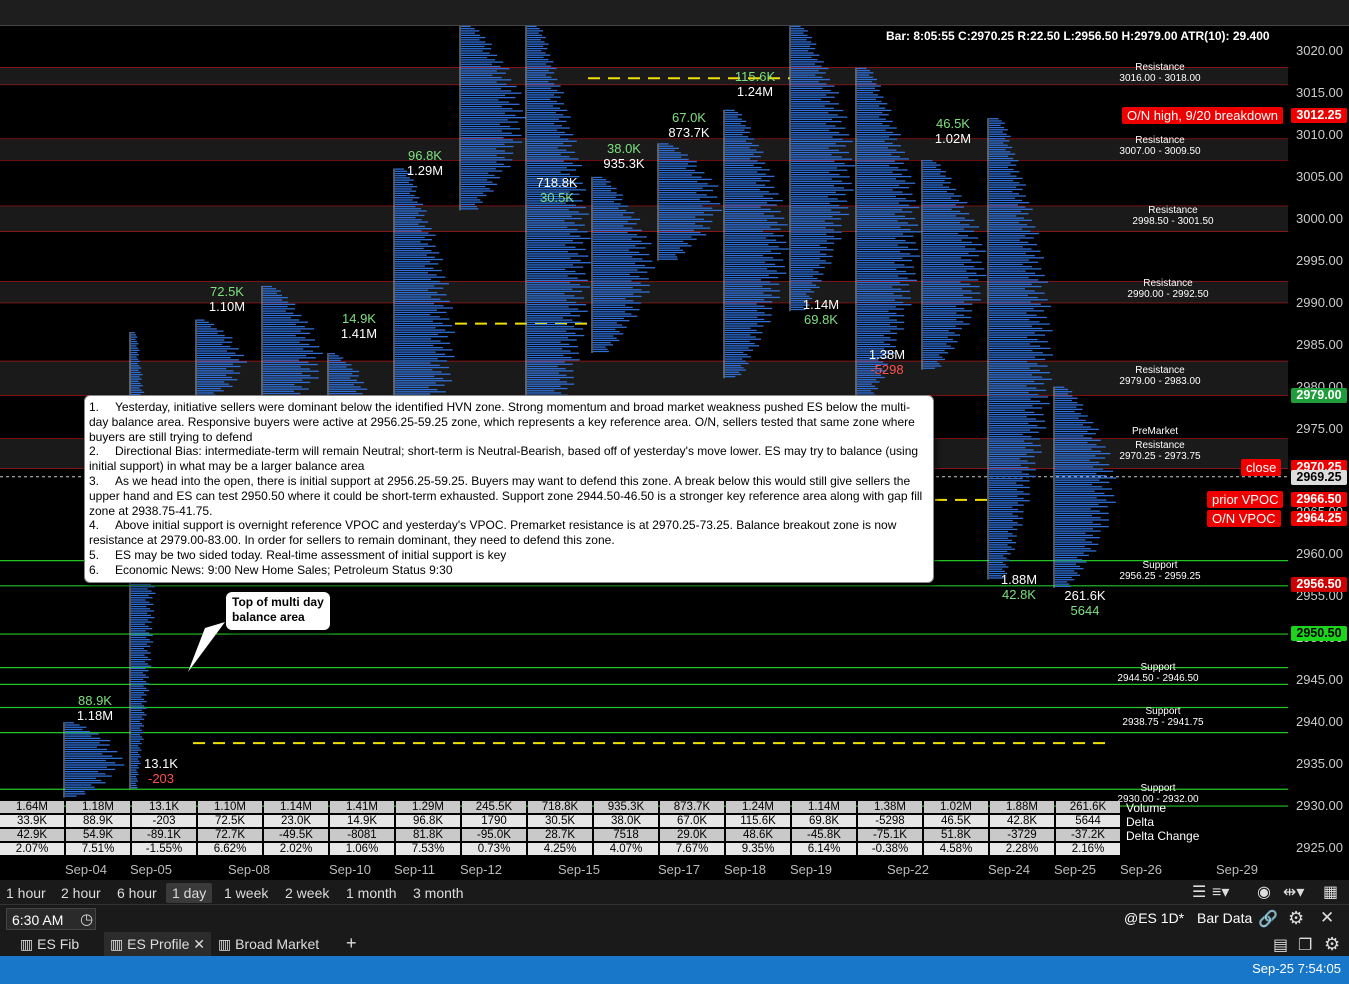 This screenshot has width=1349, height=984. I want to click on price-axis, so click(1319, 451).